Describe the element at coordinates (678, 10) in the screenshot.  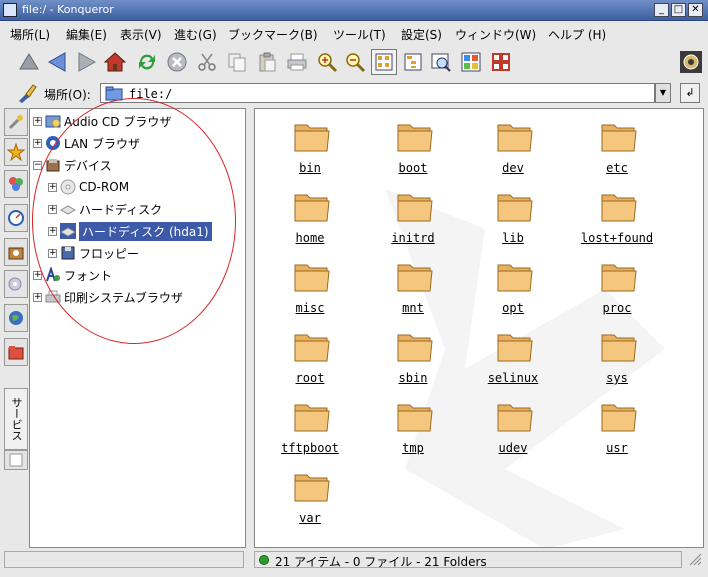
I see `maximize-button: □` at that location.